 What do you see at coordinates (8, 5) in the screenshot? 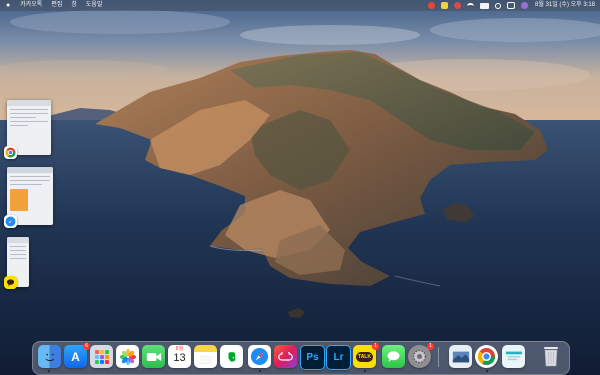
I see `apple-menu-icon: ●` at bounding box center [8, 5].